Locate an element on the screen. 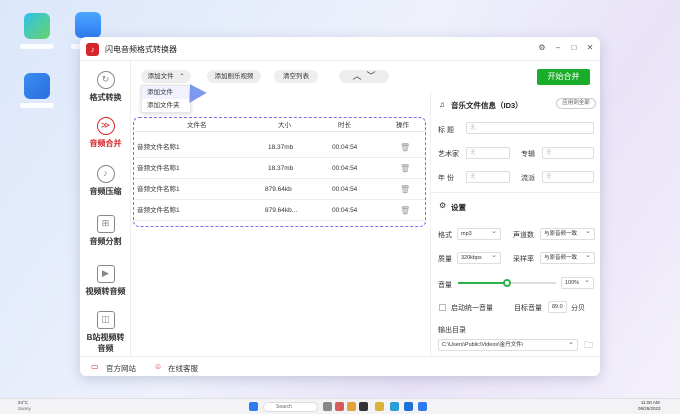  taskbar: 24°C Sunny Search 11:00 AM 09/26/2023 is located at coordinates (340, 406).